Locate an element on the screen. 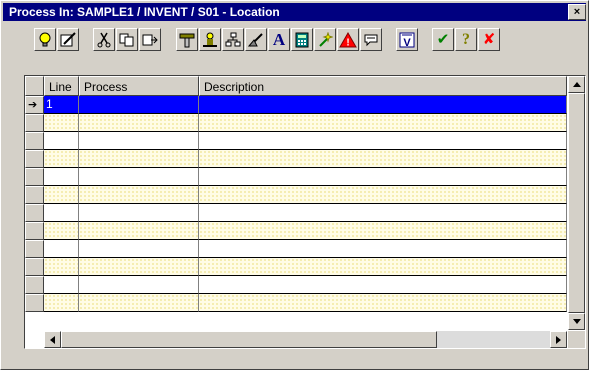 The height and width of the screenshot is (370, 589). column-header-description: Description is located at coordinates (383, 86).